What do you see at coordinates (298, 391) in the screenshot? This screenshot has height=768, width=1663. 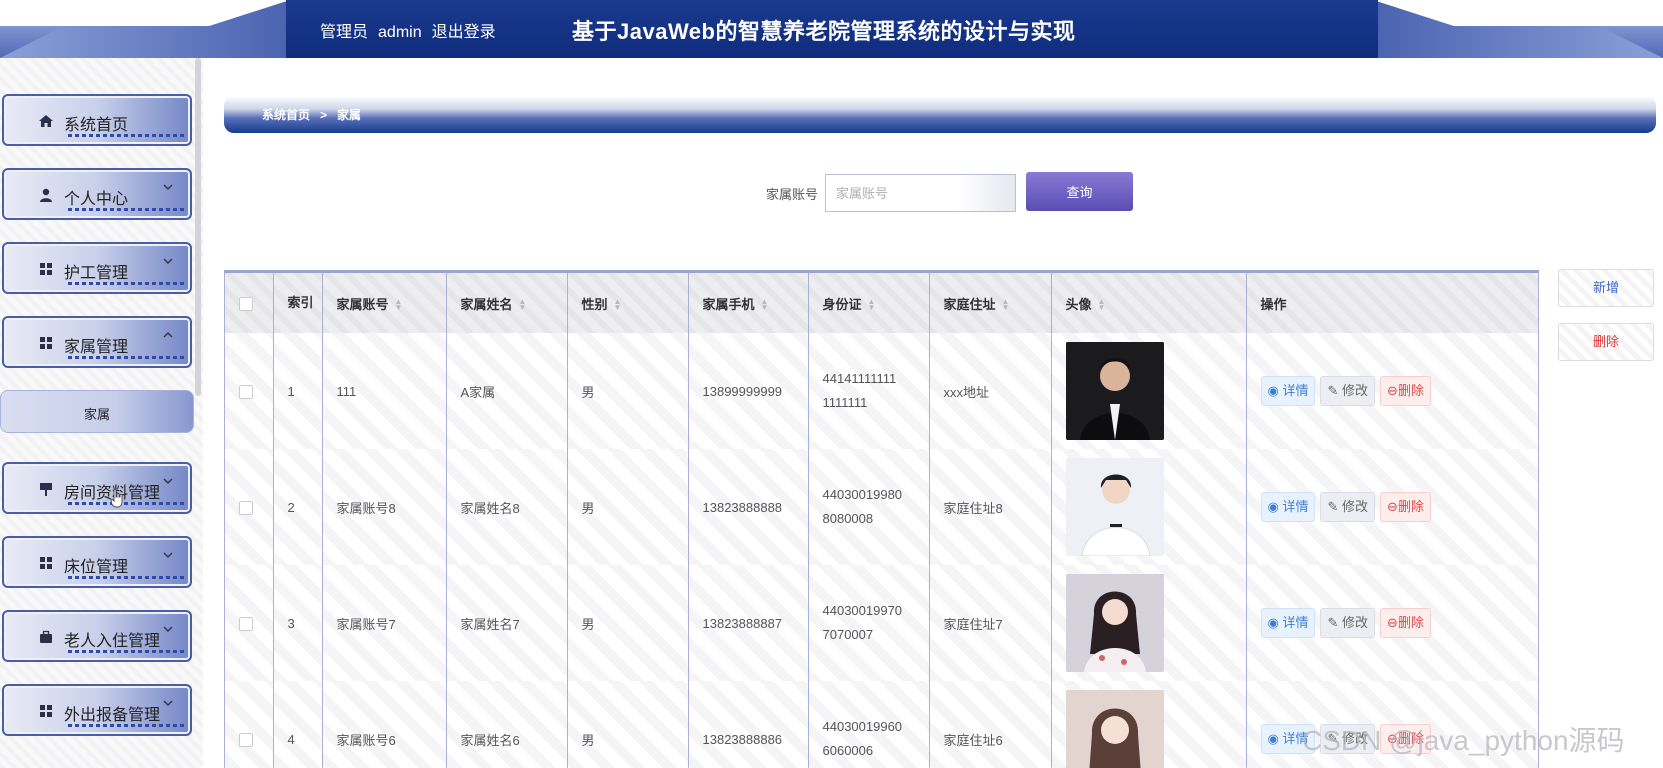 I see `row-index: 1` at bounding box center [298, 391].